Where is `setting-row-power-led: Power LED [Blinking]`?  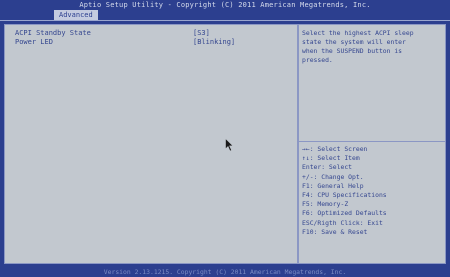 setting-row-power-led: Power LED [Blinking] is located at coordinates (150, 42).